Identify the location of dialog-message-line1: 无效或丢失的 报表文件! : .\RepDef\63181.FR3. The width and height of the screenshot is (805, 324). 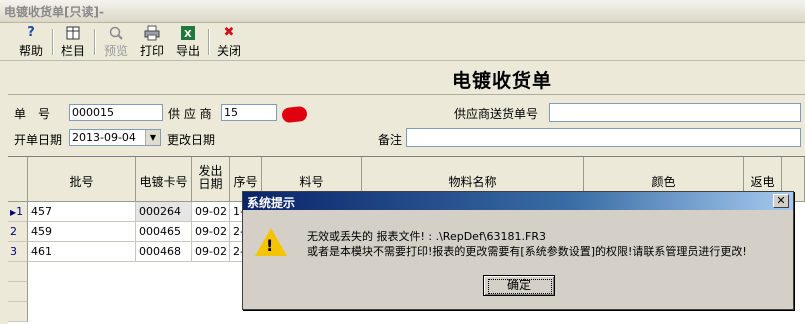
(426, 236).